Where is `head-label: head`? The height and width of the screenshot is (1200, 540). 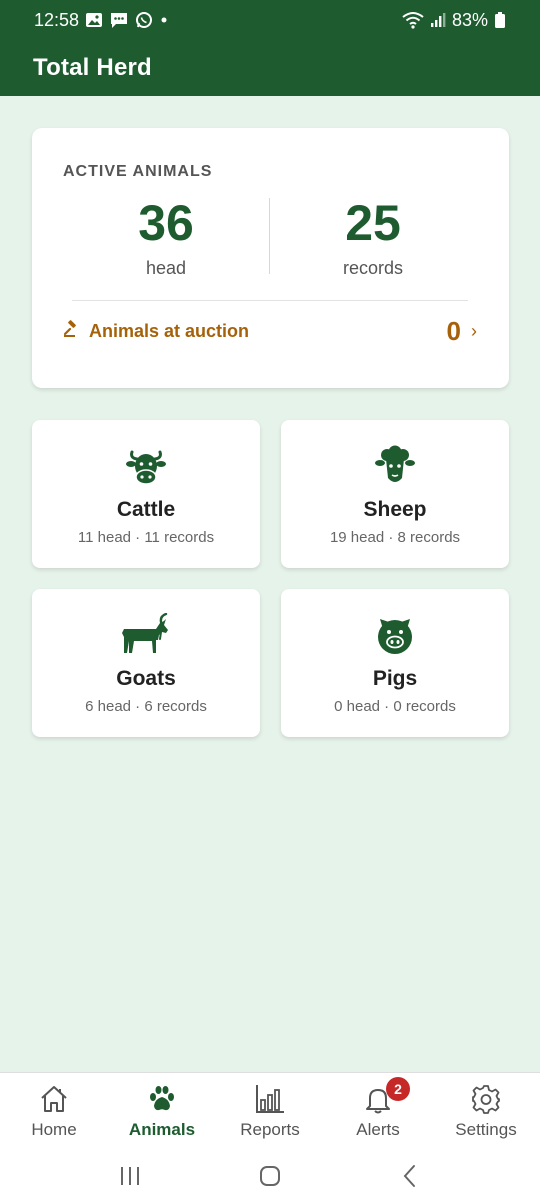 head-label: head is located at coordinates (166, 268).